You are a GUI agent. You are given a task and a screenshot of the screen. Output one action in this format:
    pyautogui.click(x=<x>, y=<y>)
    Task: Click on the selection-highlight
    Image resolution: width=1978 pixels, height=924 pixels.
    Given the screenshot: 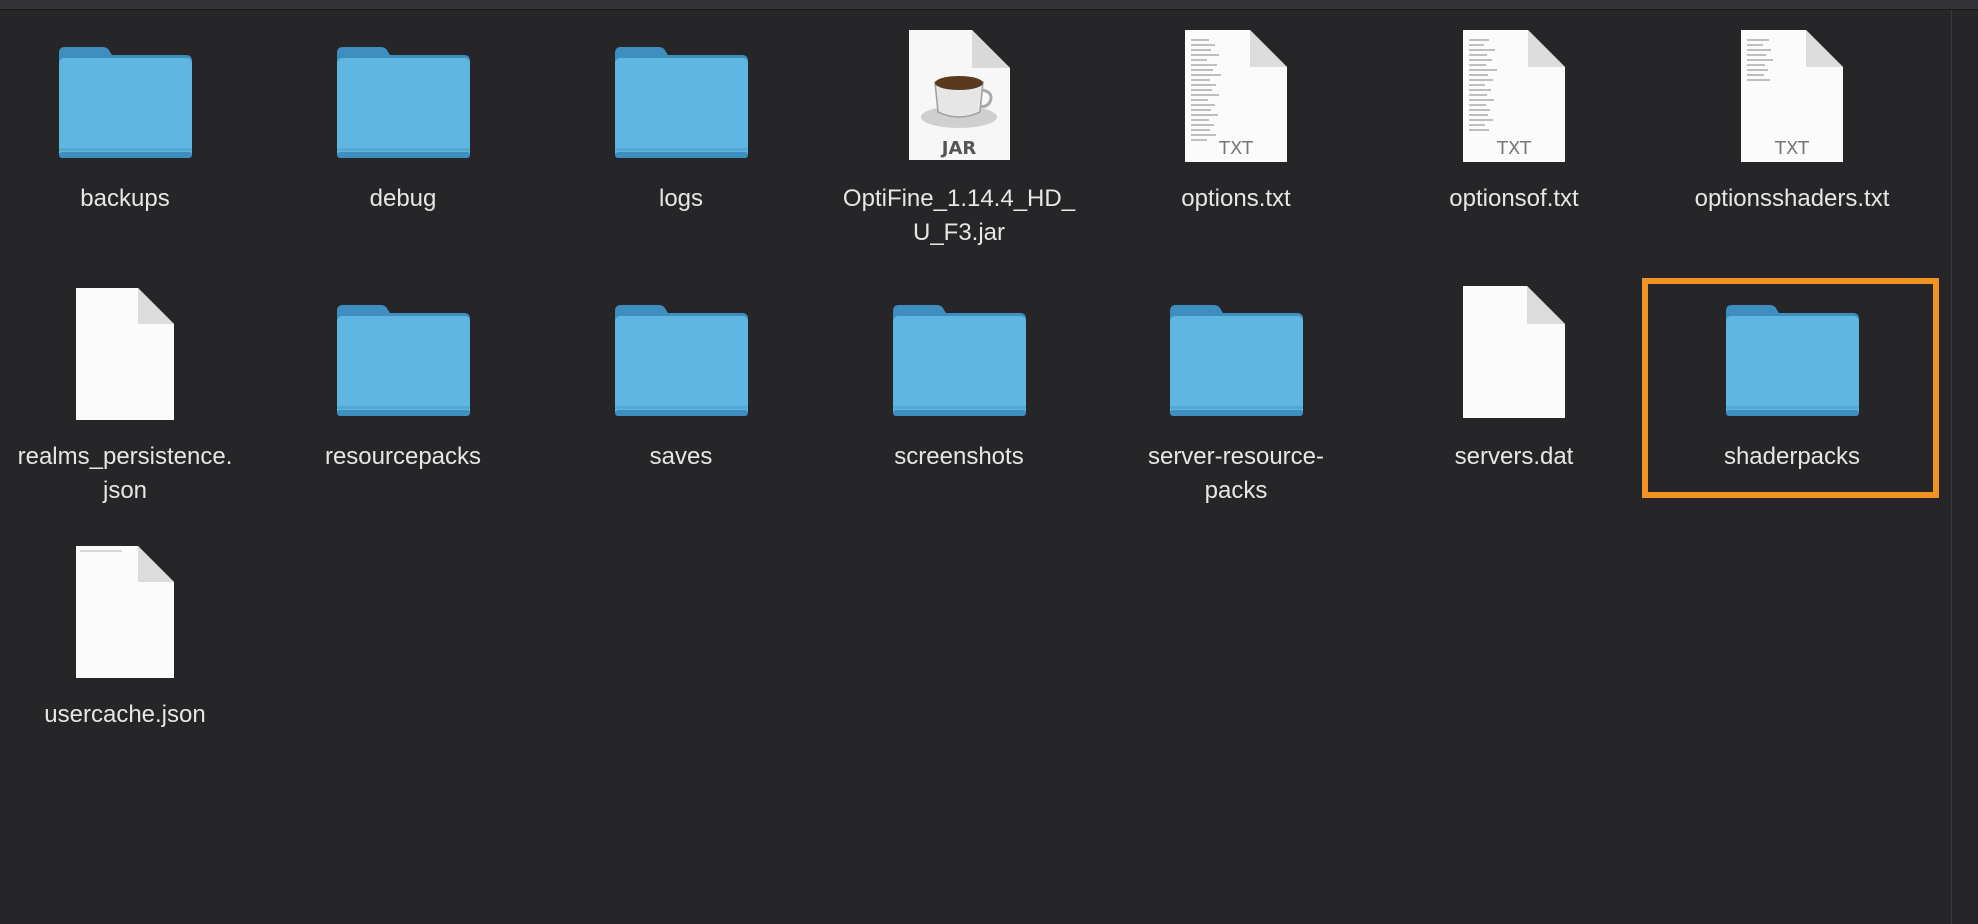 What is the action you would take?
    pyautogui.click(x=1790, y=388)
    